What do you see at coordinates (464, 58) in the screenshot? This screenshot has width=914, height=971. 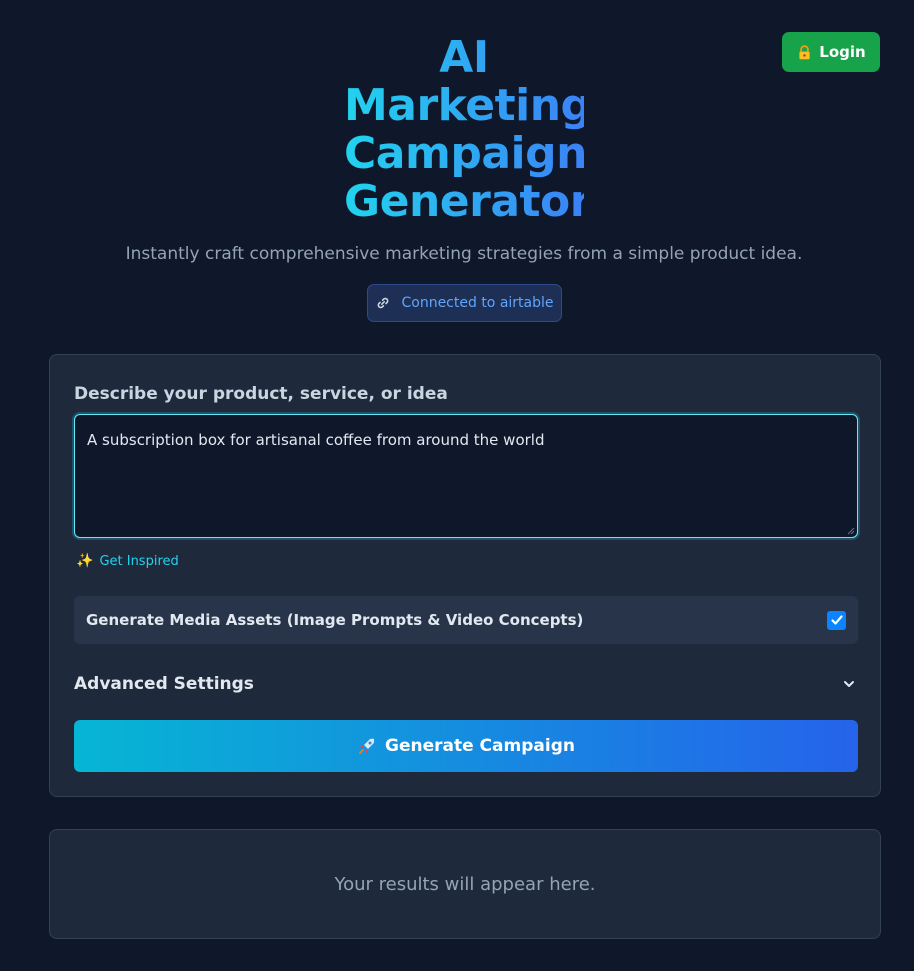 I see `title-line: AI` at bounding box center [464, 58].